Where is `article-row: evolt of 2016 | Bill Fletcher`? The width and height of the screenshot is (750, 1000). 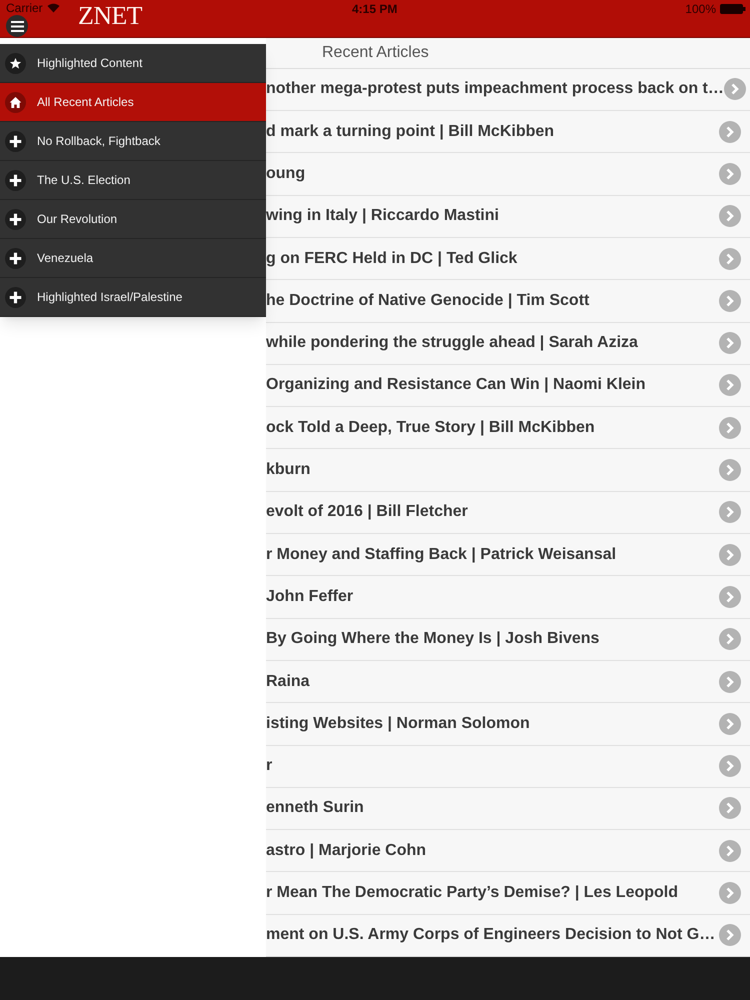 article-row: evolt of 2016 | Bill Fletcher is located at coordinates (508, 513).